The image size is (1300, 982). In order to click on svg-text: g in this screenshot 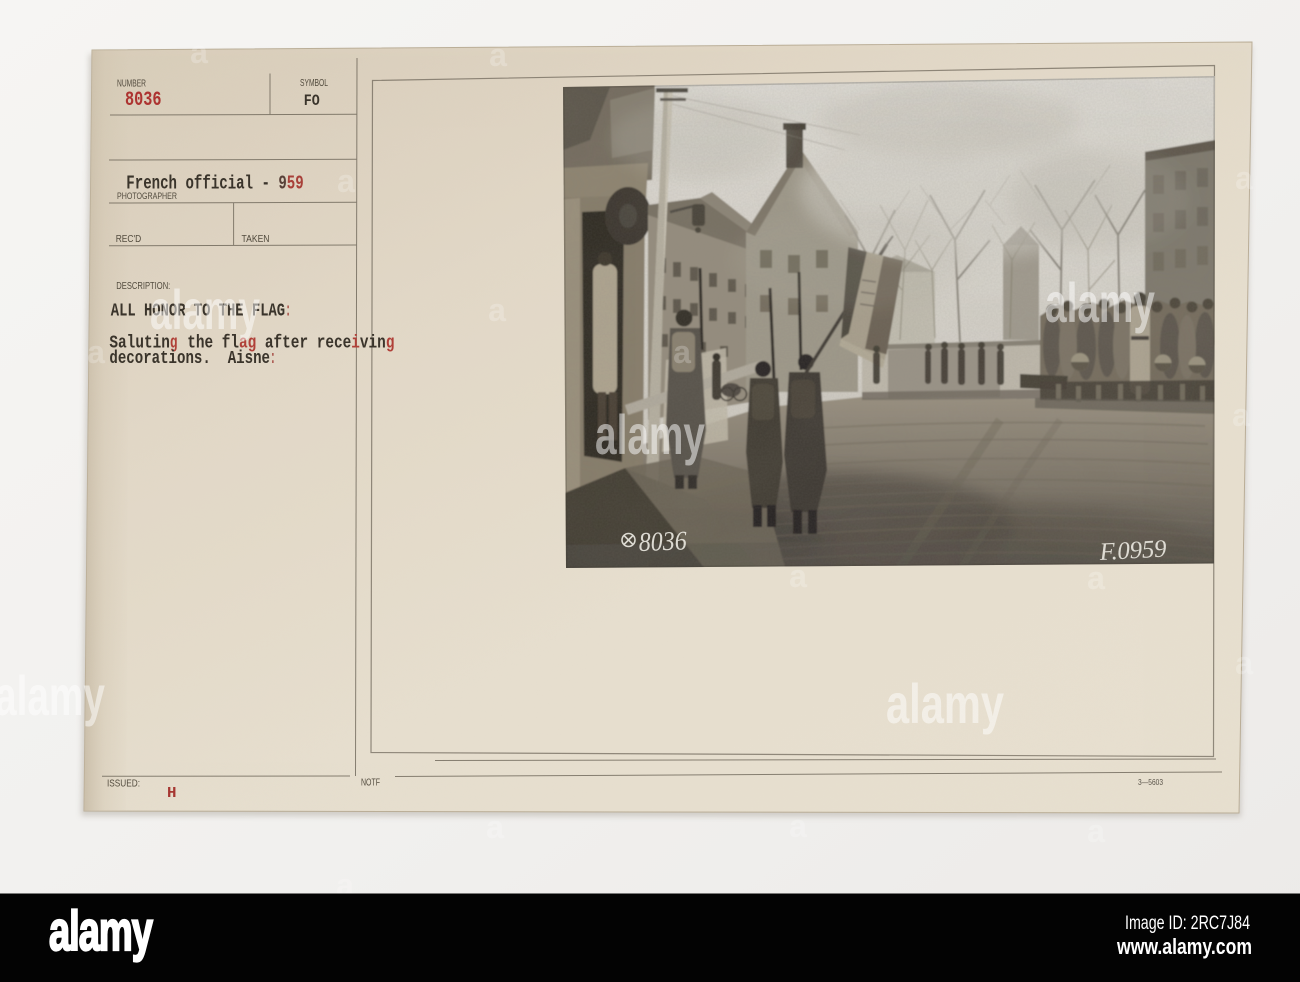, I will do `click(390, 344)`.